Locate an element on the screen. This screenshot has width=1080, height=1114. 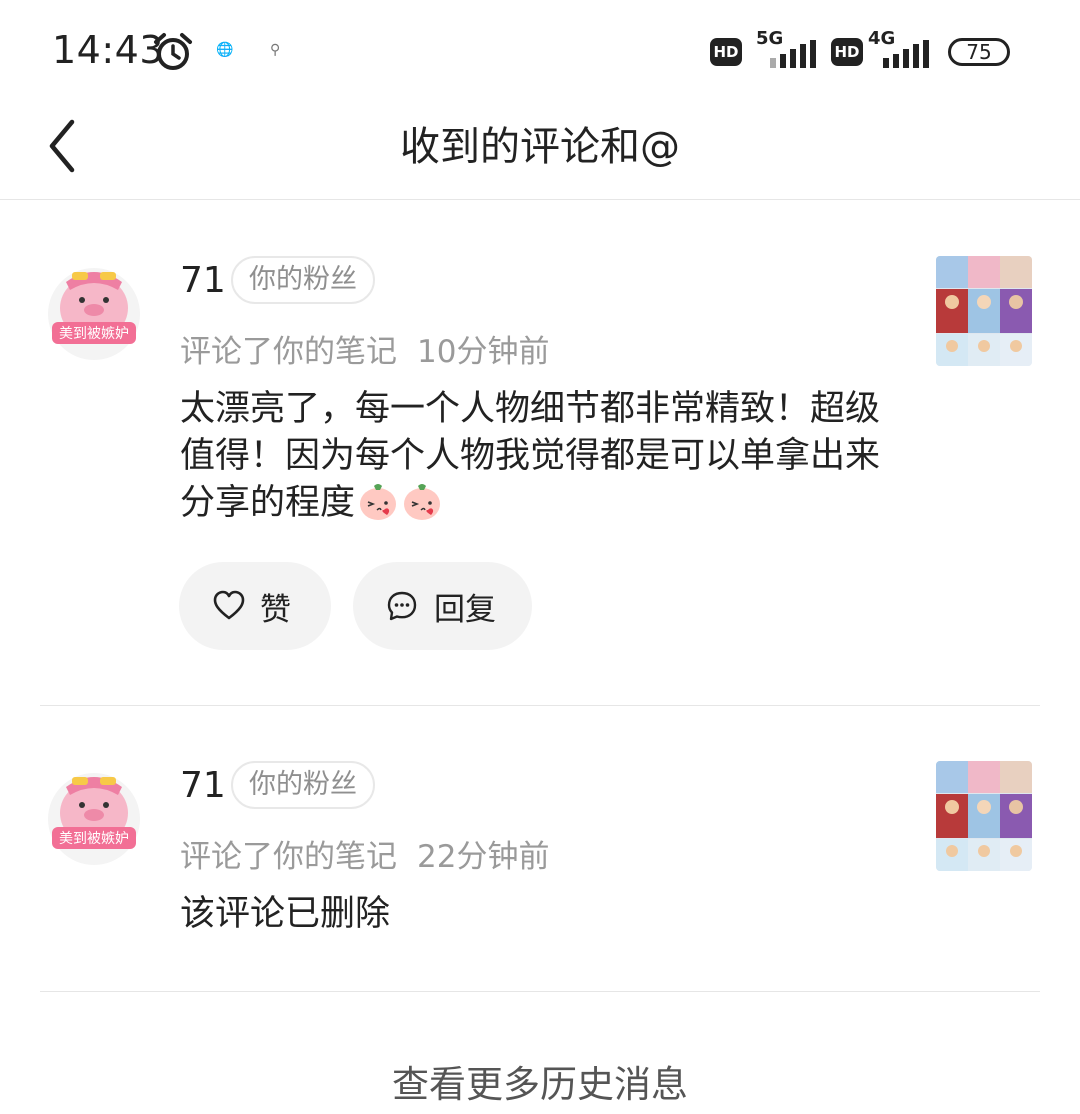
view-more-history-link: 查看更多历史消息 is located at coordinates (540, 1081).